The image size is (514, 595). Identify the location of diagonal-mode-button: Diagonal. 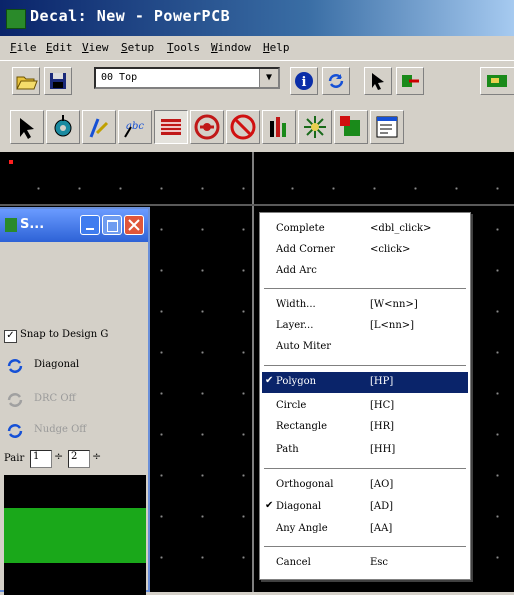
(76, 365).